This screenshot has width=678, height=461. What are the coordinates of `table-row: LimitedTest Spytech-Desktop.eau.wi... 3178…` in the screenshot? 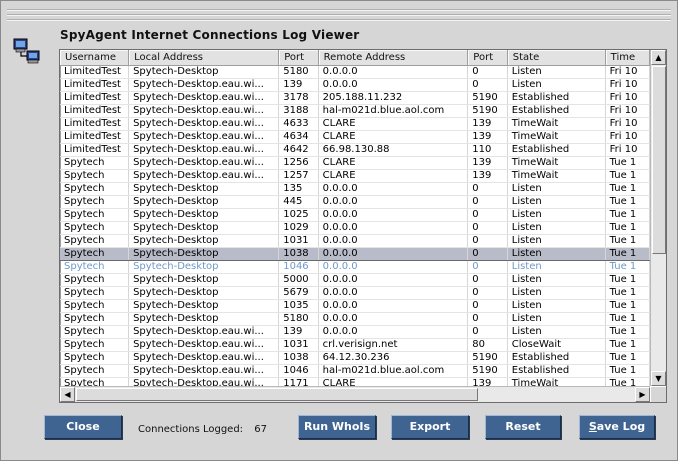 It's located at (355, 98).